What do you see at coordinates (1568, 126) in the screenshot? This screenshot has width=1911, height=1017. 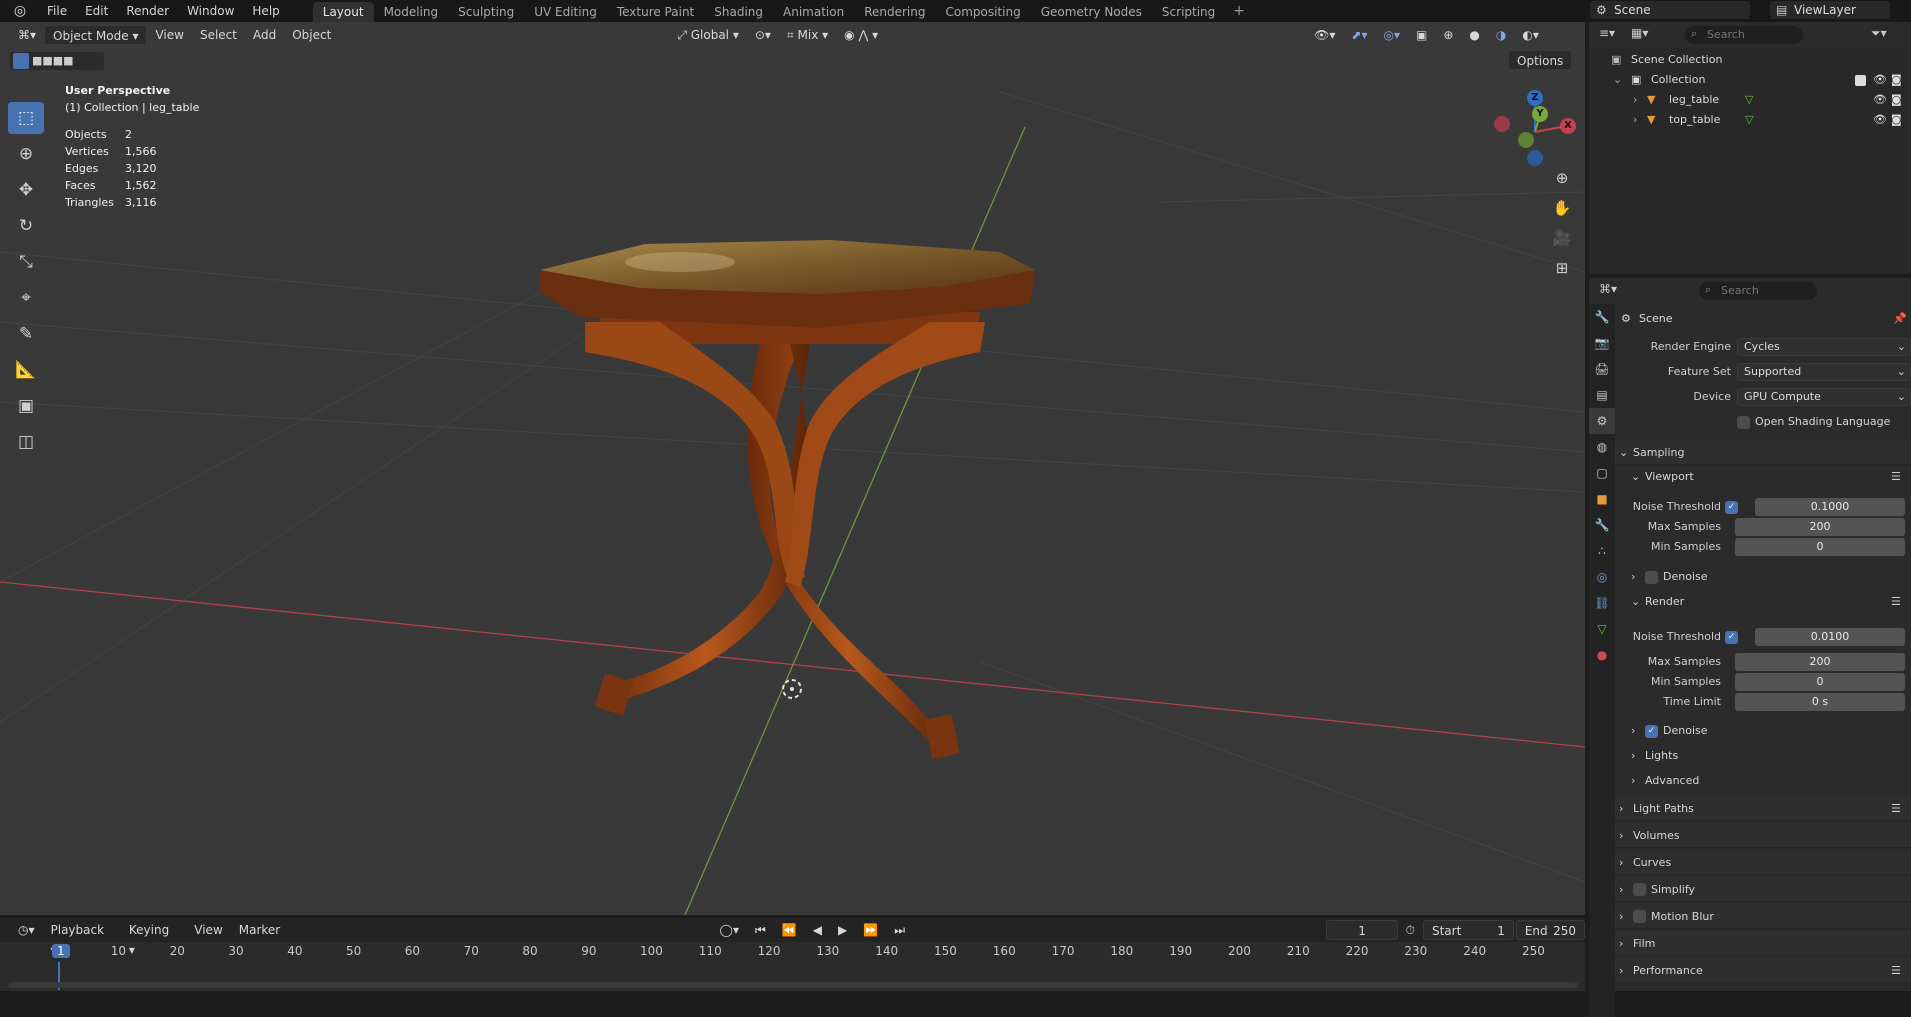 I see `gizmo-x-icon: X` at bounding box center [1568, 126].